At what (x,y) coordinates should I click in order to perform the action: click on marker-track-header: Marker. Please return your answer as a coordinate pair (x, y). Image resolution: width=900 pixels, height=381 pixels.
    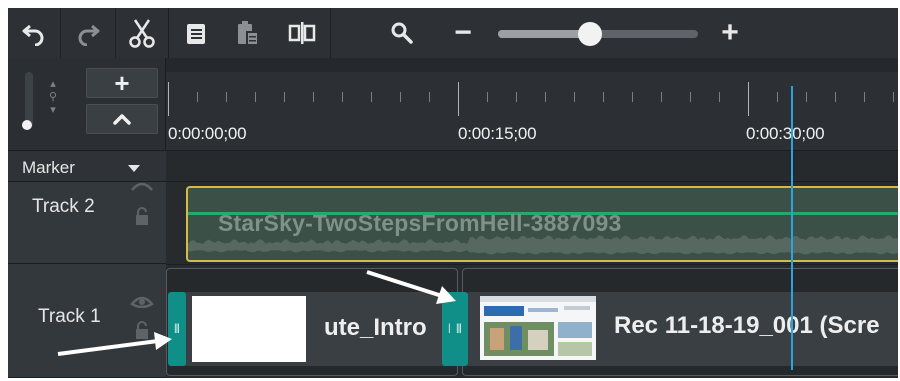
    Looking at the image, I should click on (87, 166).